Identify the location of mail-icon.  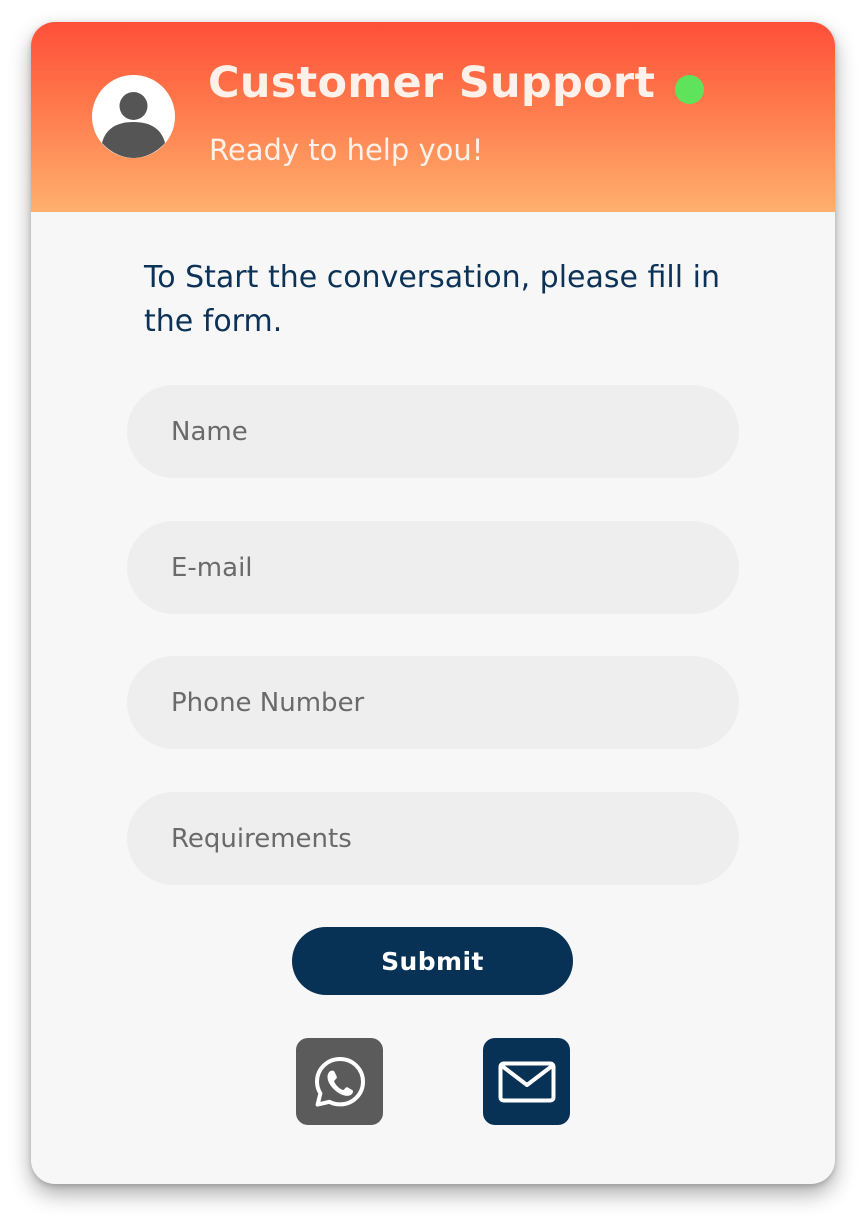
(526, 1081).